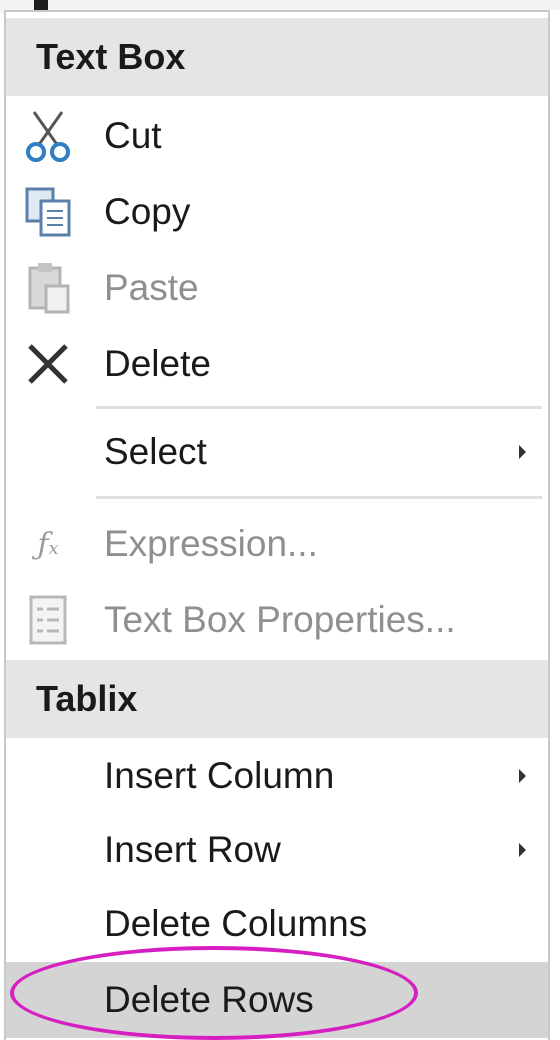 The image size is (560, 1040). What do you see at coordinates (277, 212) in the screenshot?
I see `menu-item-copy: Copy` at bounding box center [277, 212].